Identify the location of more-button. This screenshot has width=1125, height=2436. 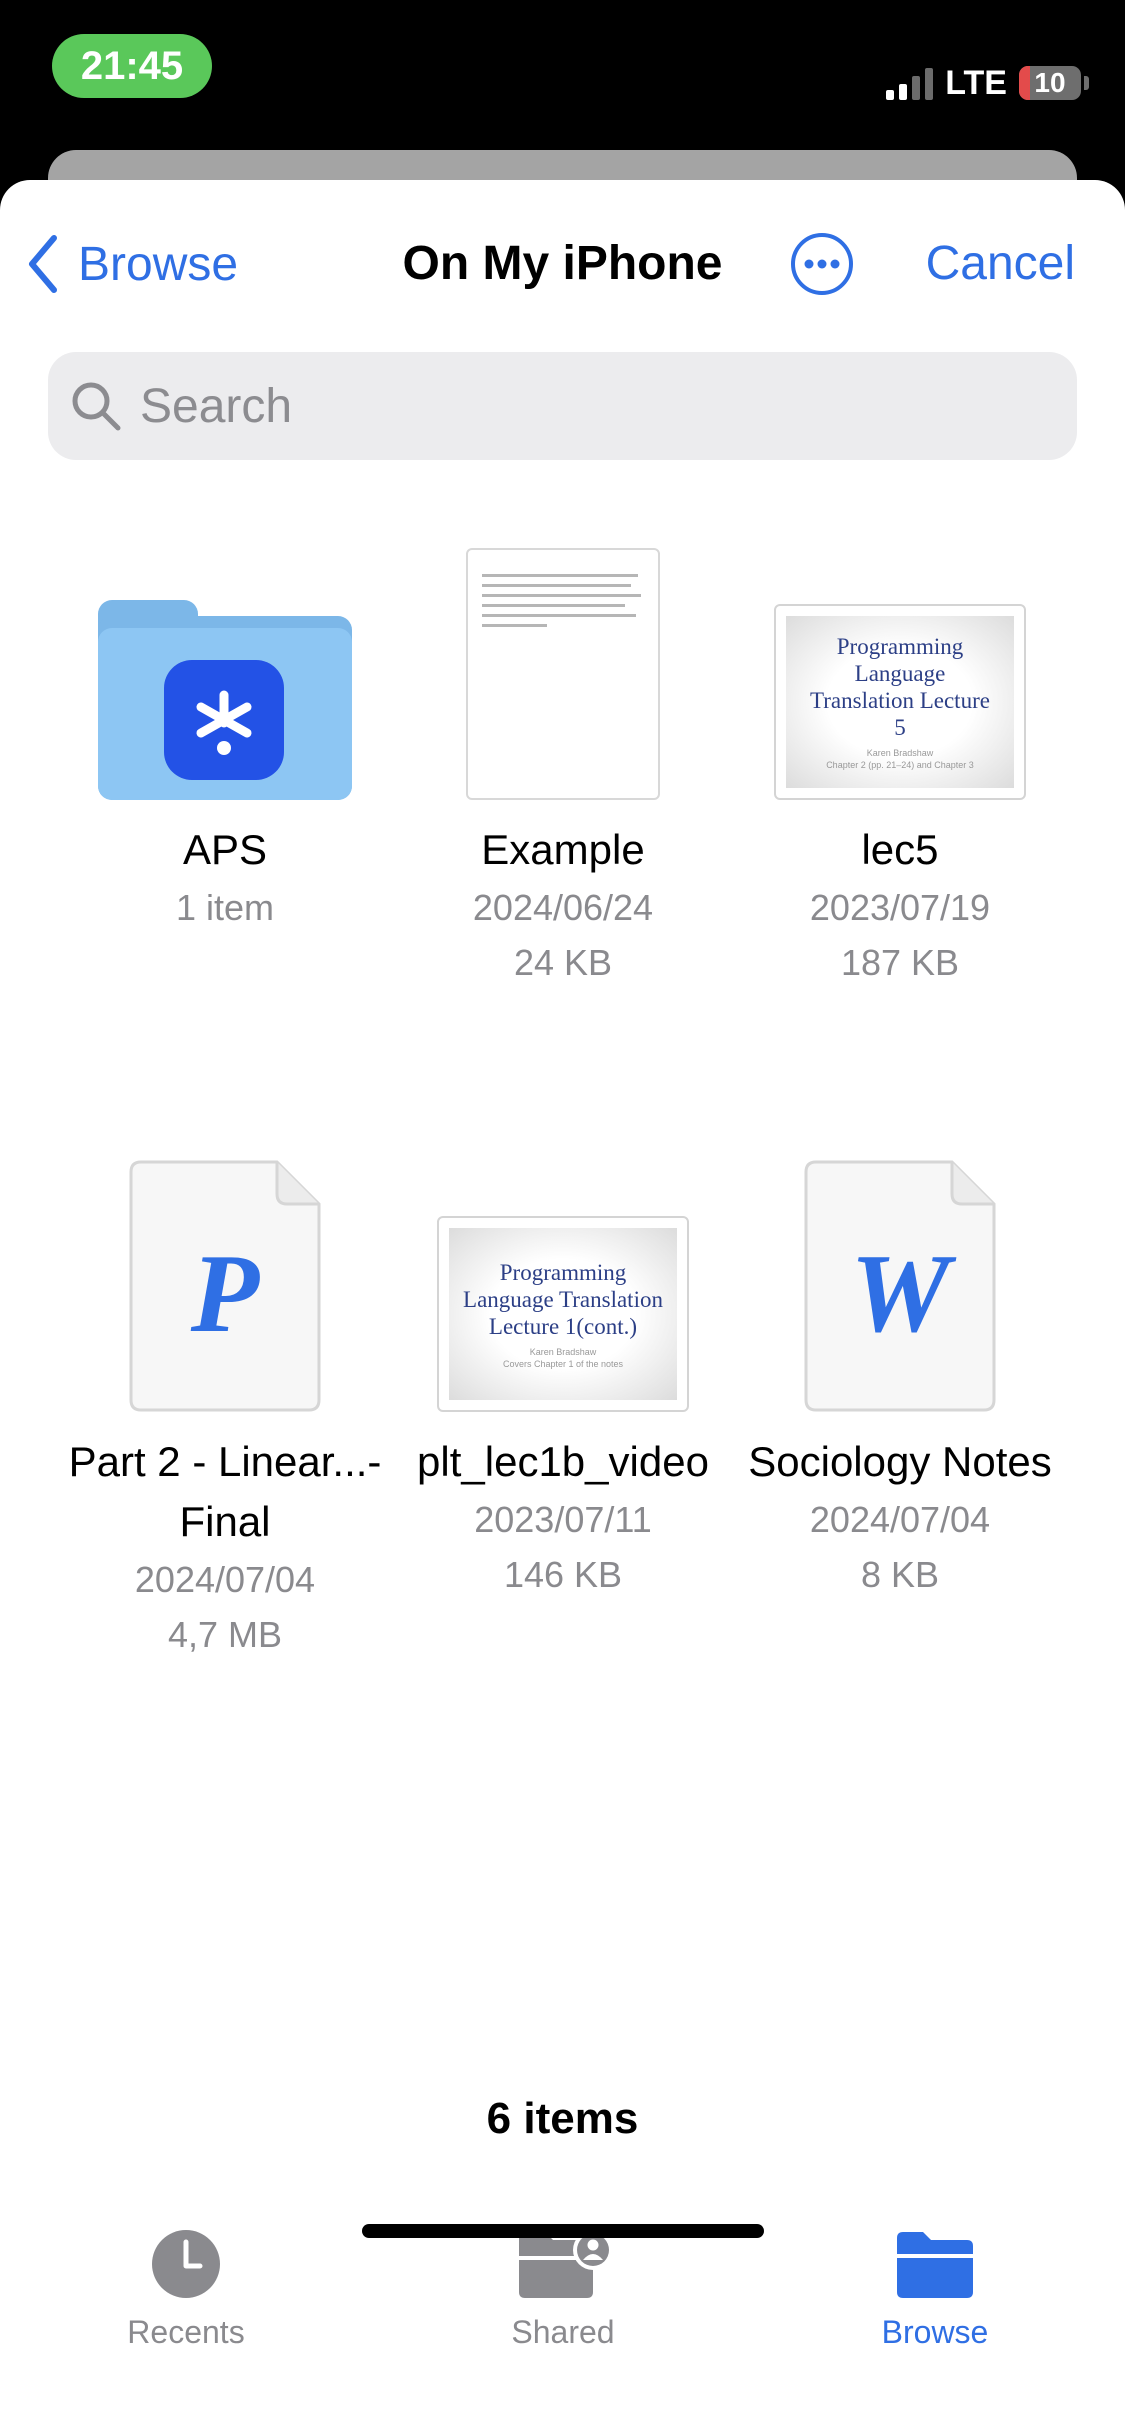
(822, 264).